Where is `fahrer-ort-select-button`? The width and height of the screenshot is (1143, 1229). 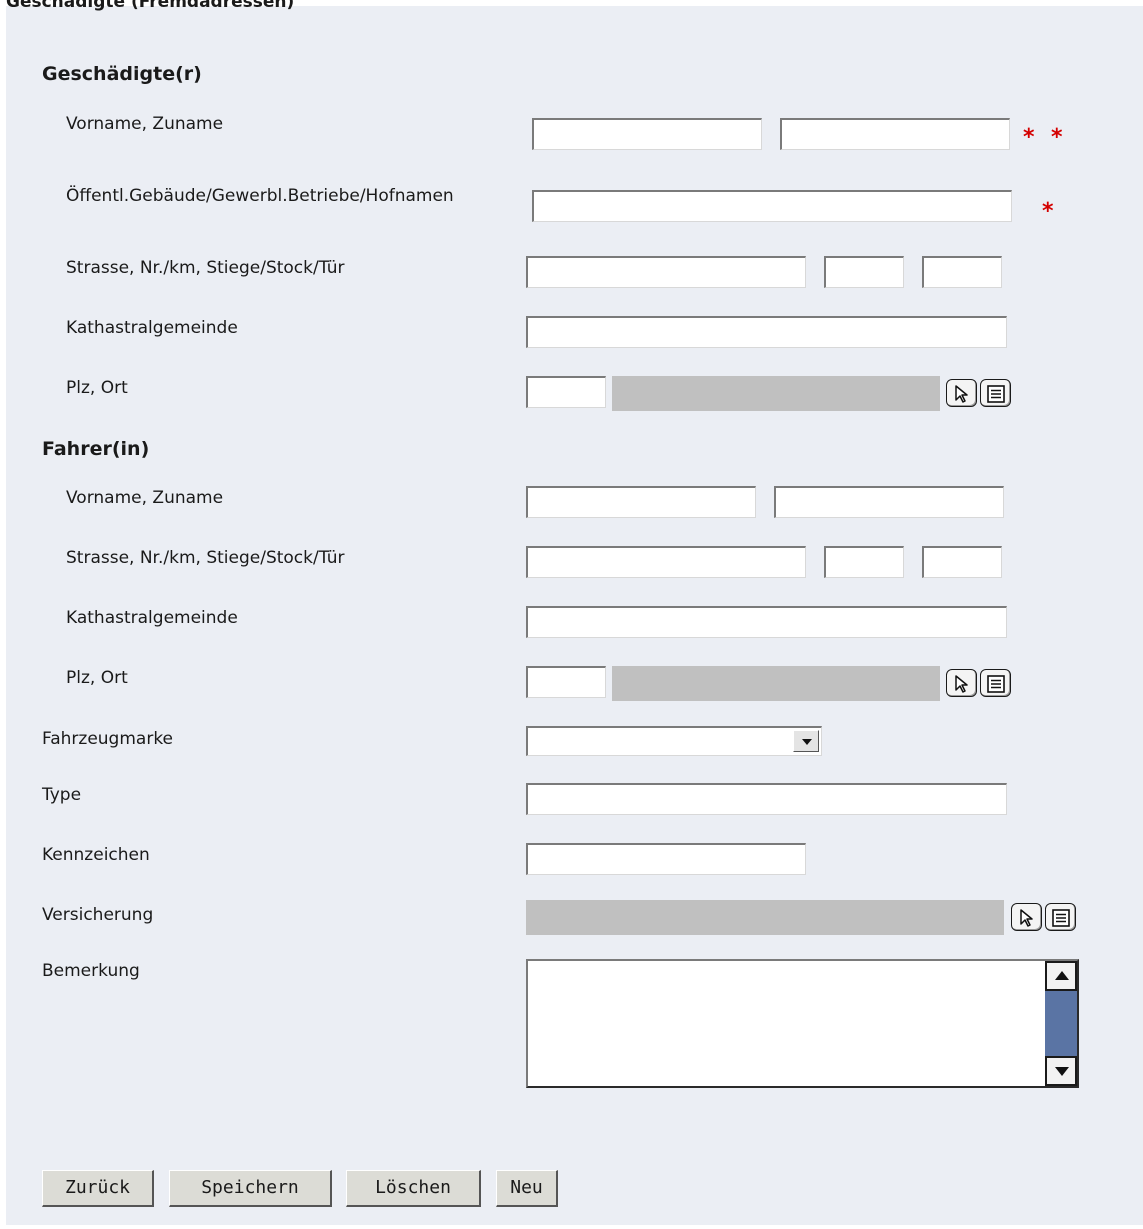
fahrer-ort-select-button is located at coordinates (961, 683).